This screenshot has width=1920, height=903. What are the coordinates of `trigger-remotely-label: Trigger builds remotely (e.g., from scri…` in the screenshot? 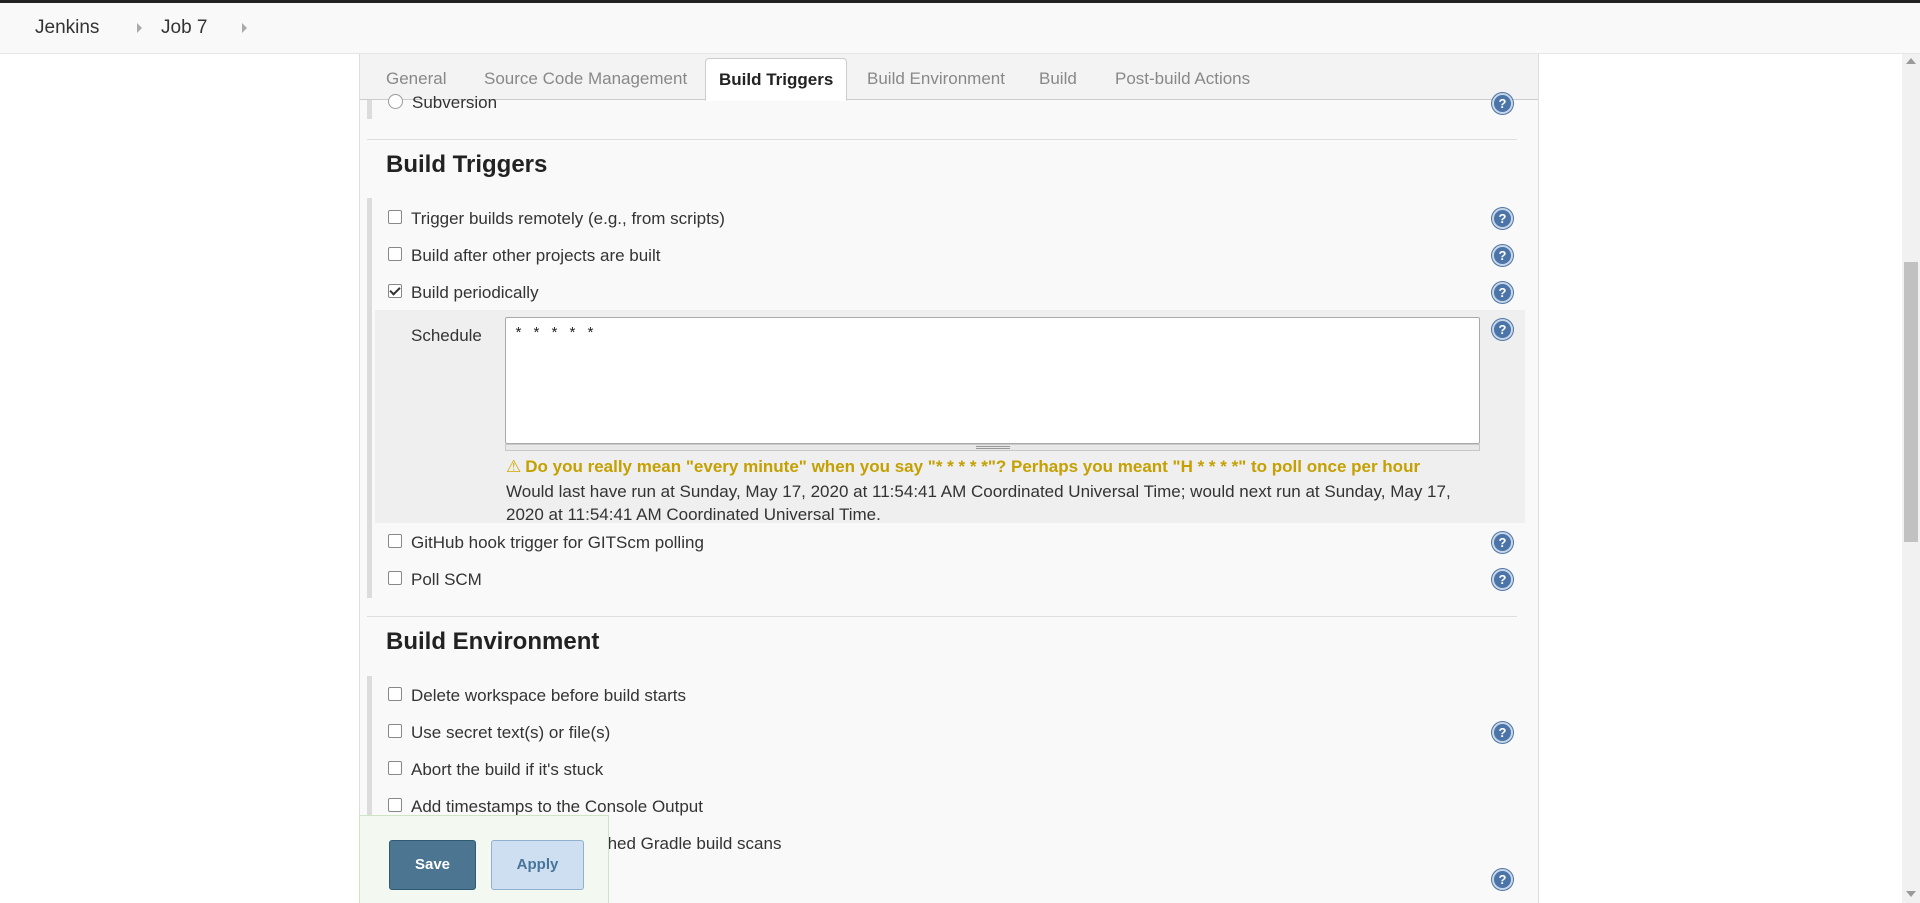 It's located at (568, 218).